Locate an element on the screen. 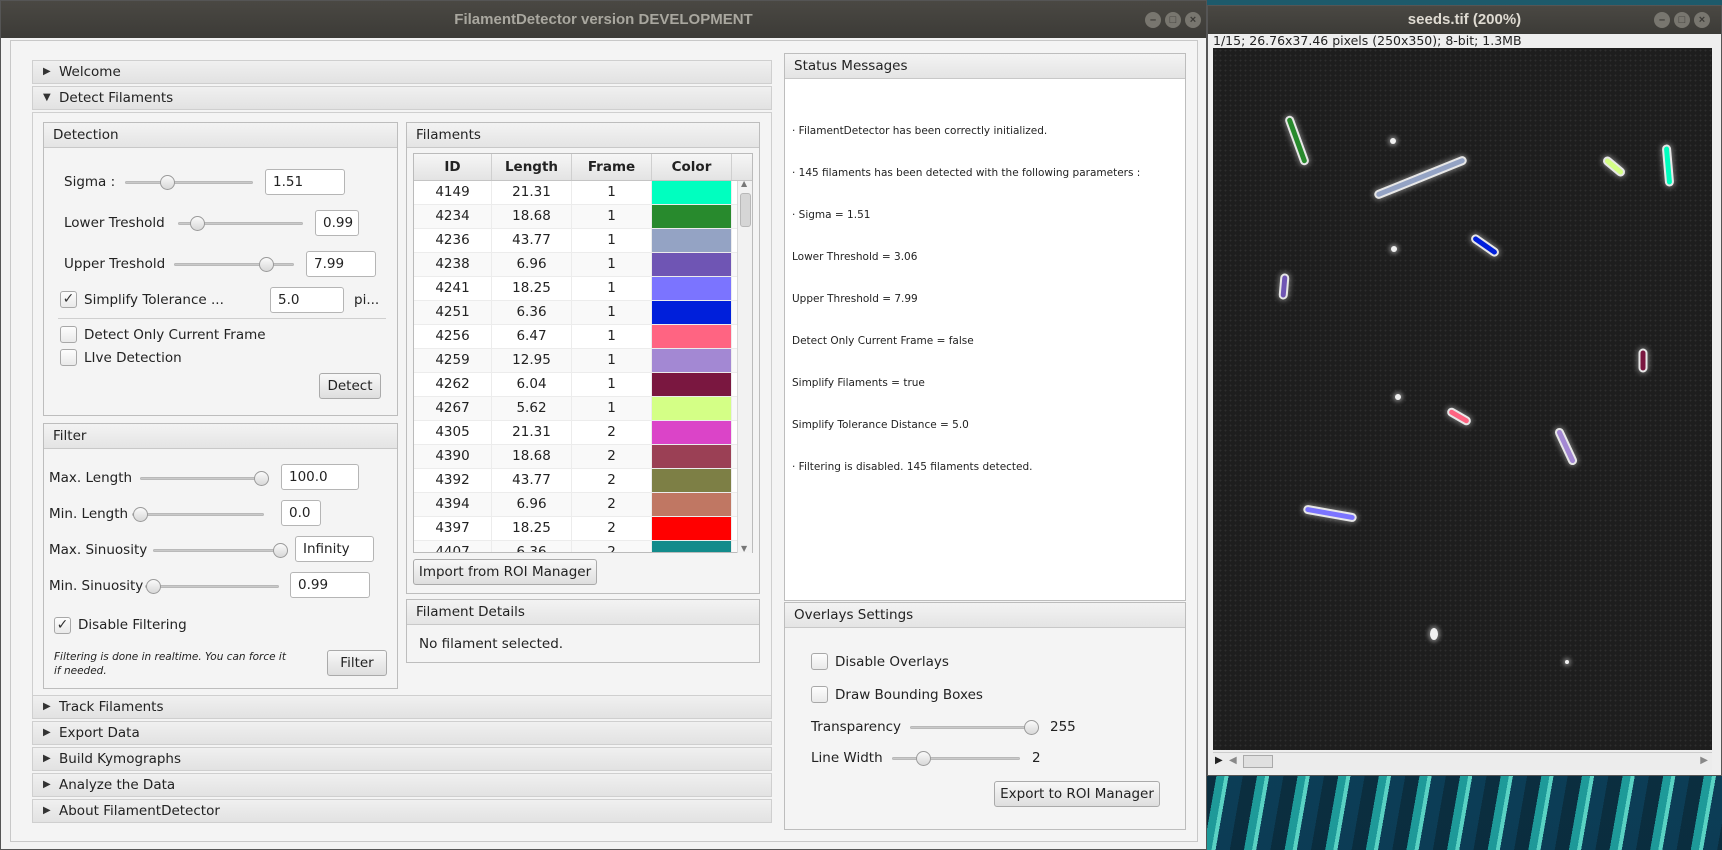 The width and height of the screenshot is (1722, 850). column-header-frame: Frame is located at coordinates (612, 167).